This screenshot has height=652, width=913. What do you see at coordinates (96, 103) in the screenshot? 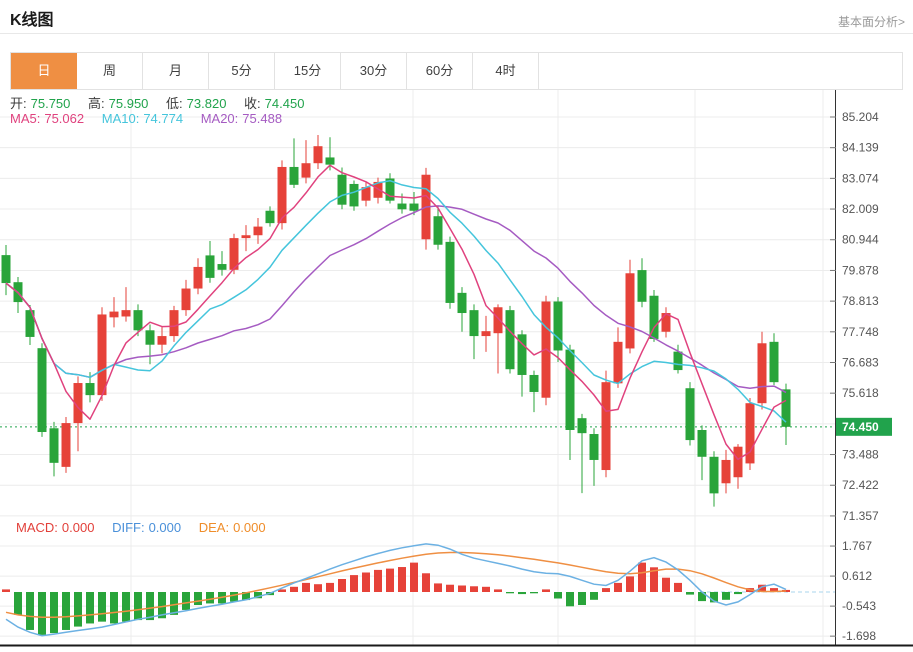
I see `high-label: 高:` at bounding box center [96, 103].